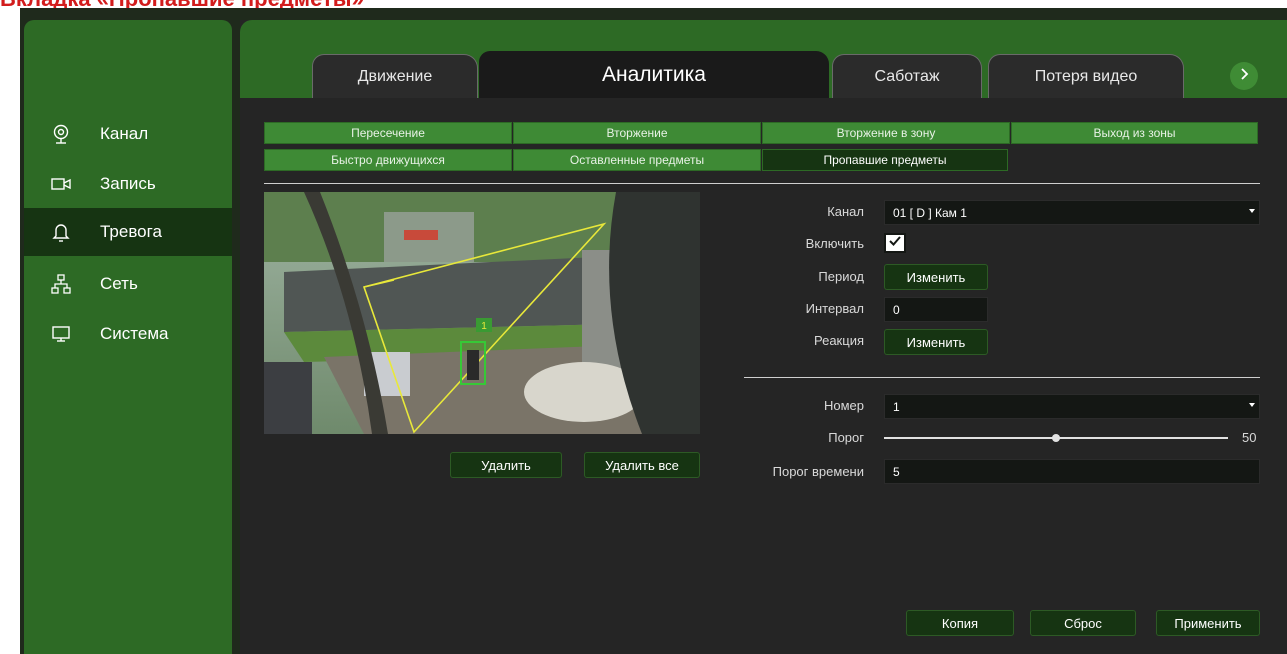 Image resolution: width=1287 pixels, height=654 pixels. What do you see at coordinates (388, 160) in the screenshot?
I see `subtab-fast-moving: Быстро движущихся` at bounding box center [388, 160].